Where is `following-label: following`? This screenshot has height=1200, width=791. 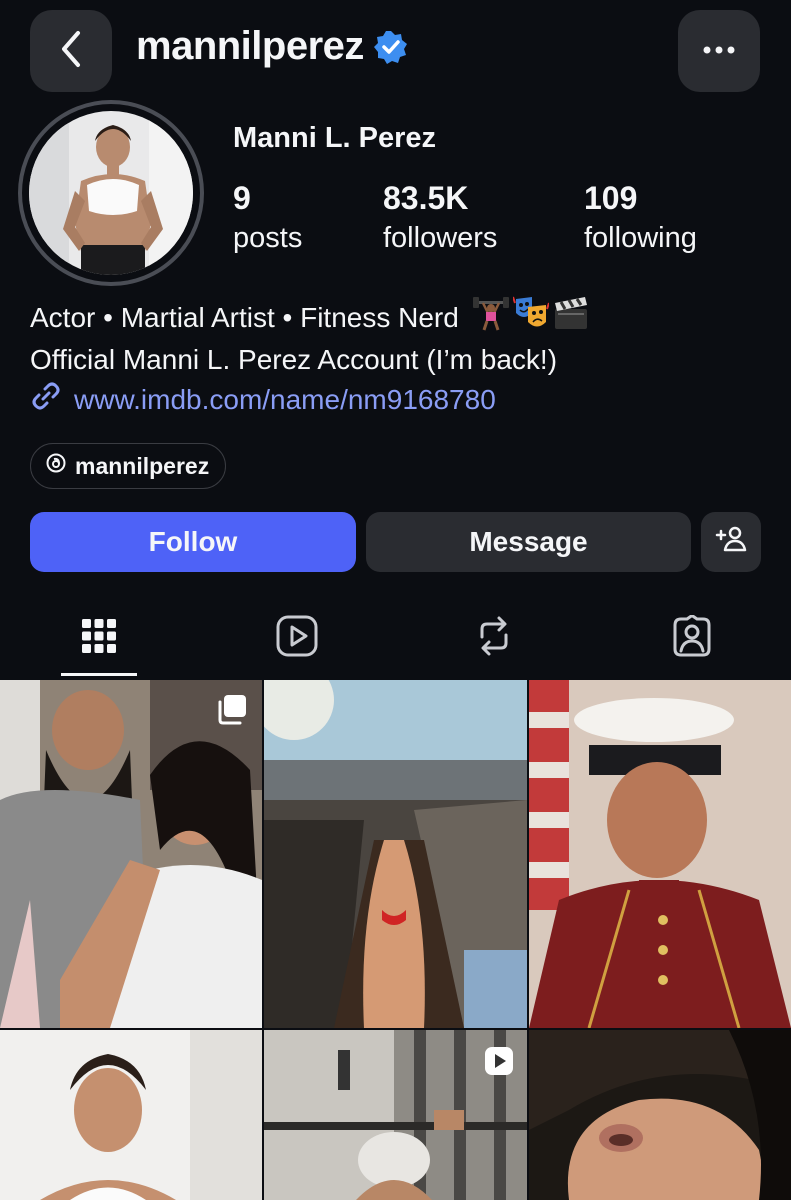 following-label: following is located at coordinates (640, 238).